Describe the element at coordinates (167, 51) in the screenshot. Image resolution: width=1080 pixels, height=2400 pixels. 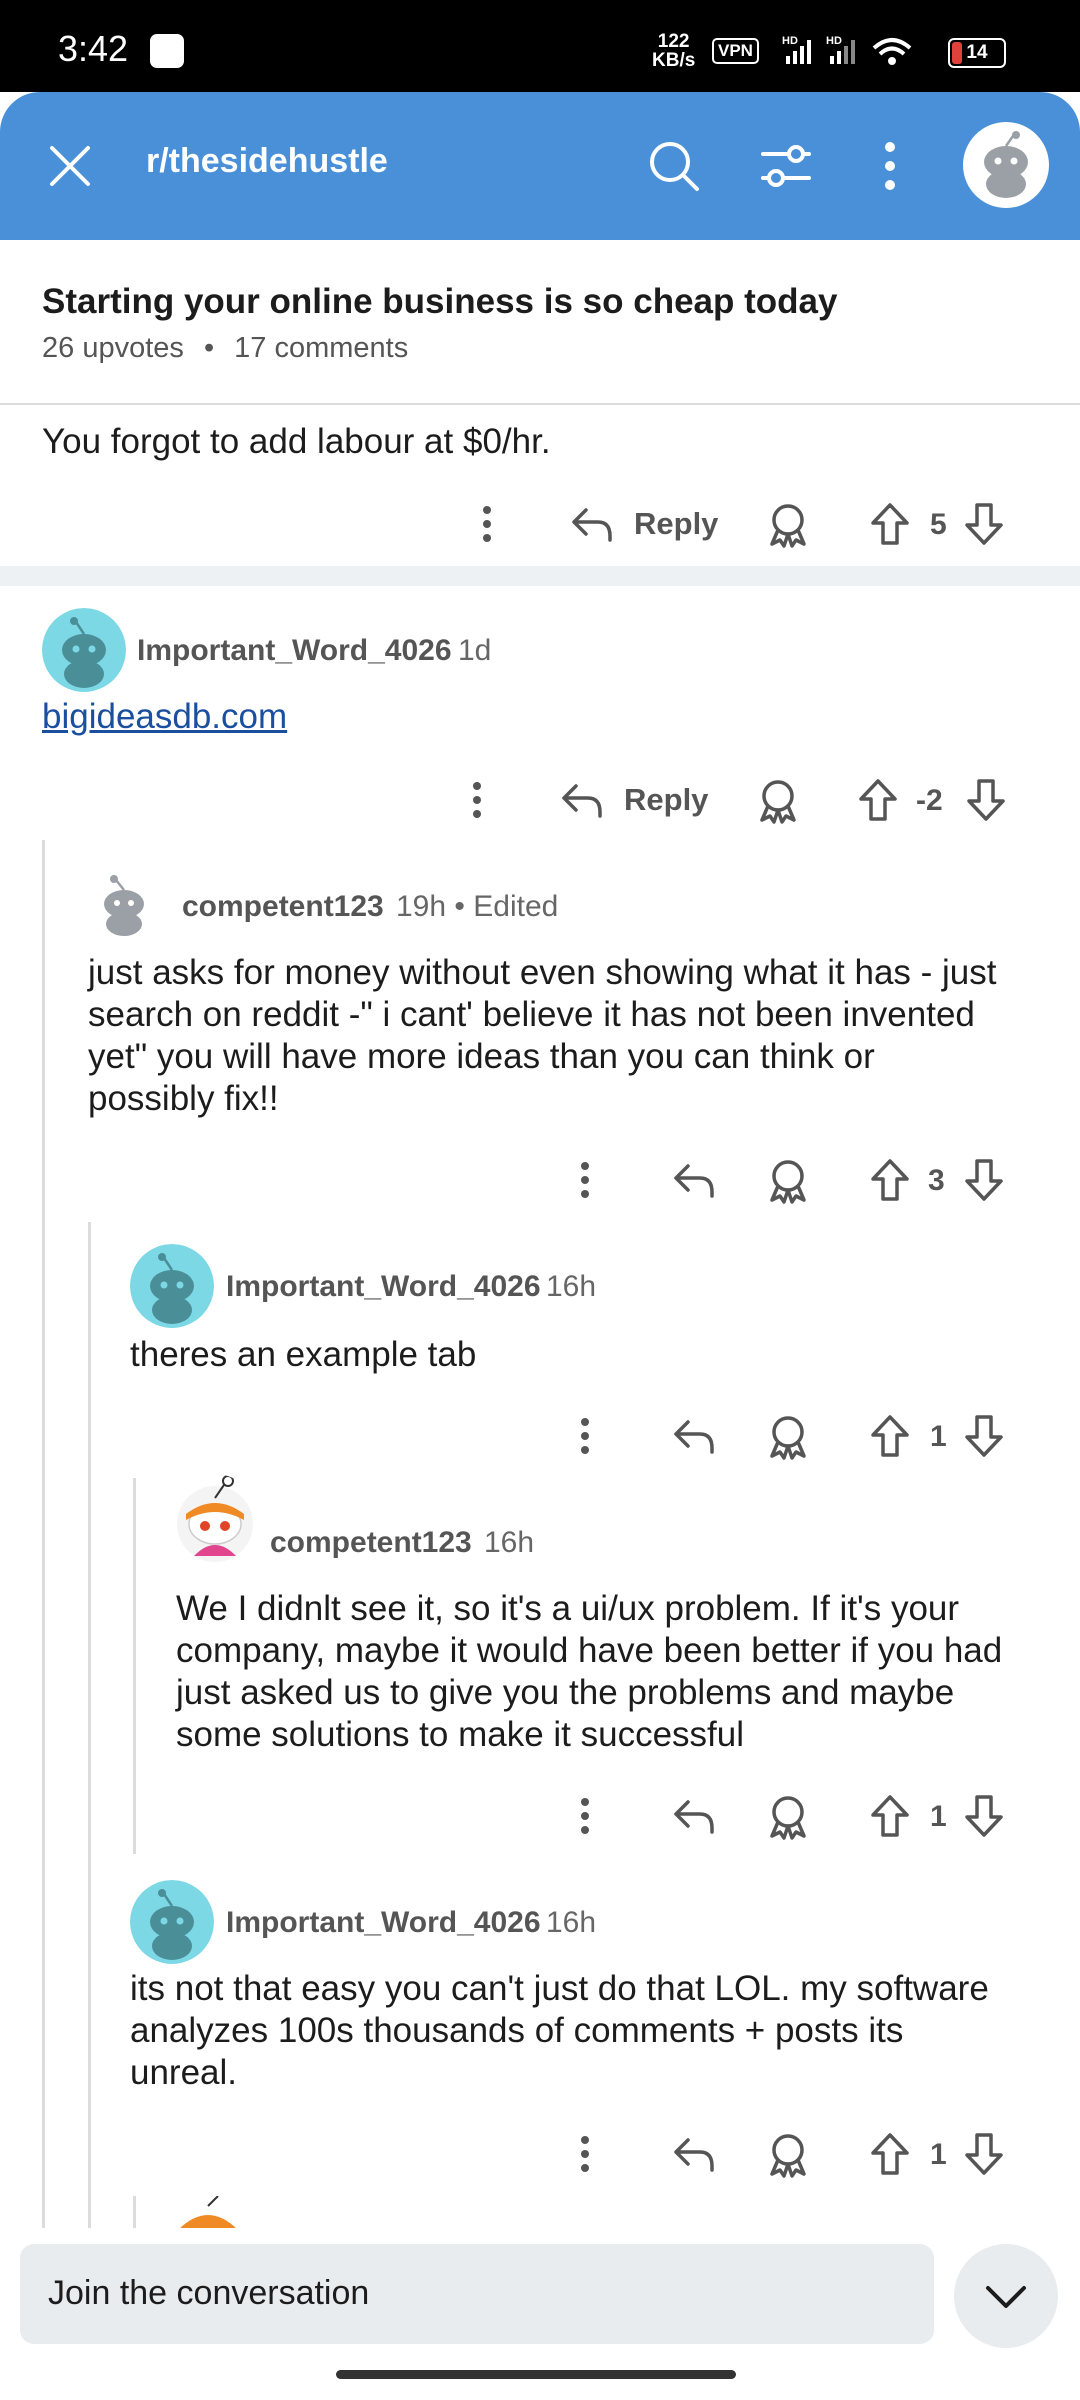
I see `app-notification-icon` at that location.